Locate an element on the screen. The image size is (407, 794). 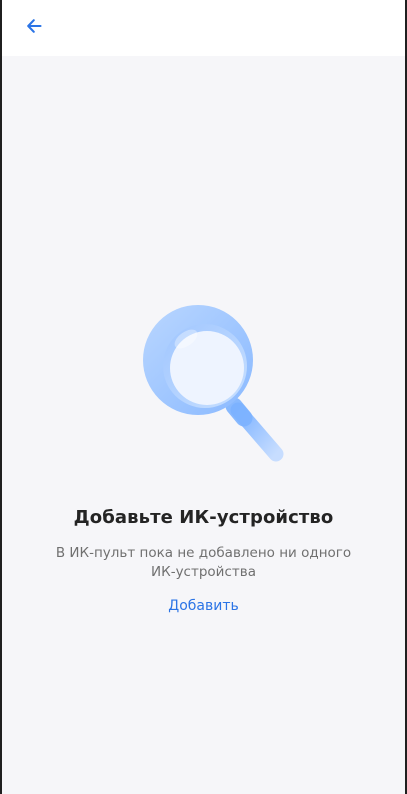
empty-state-title: Добавьте ИК-устройство is located at coordinates (203, 517).